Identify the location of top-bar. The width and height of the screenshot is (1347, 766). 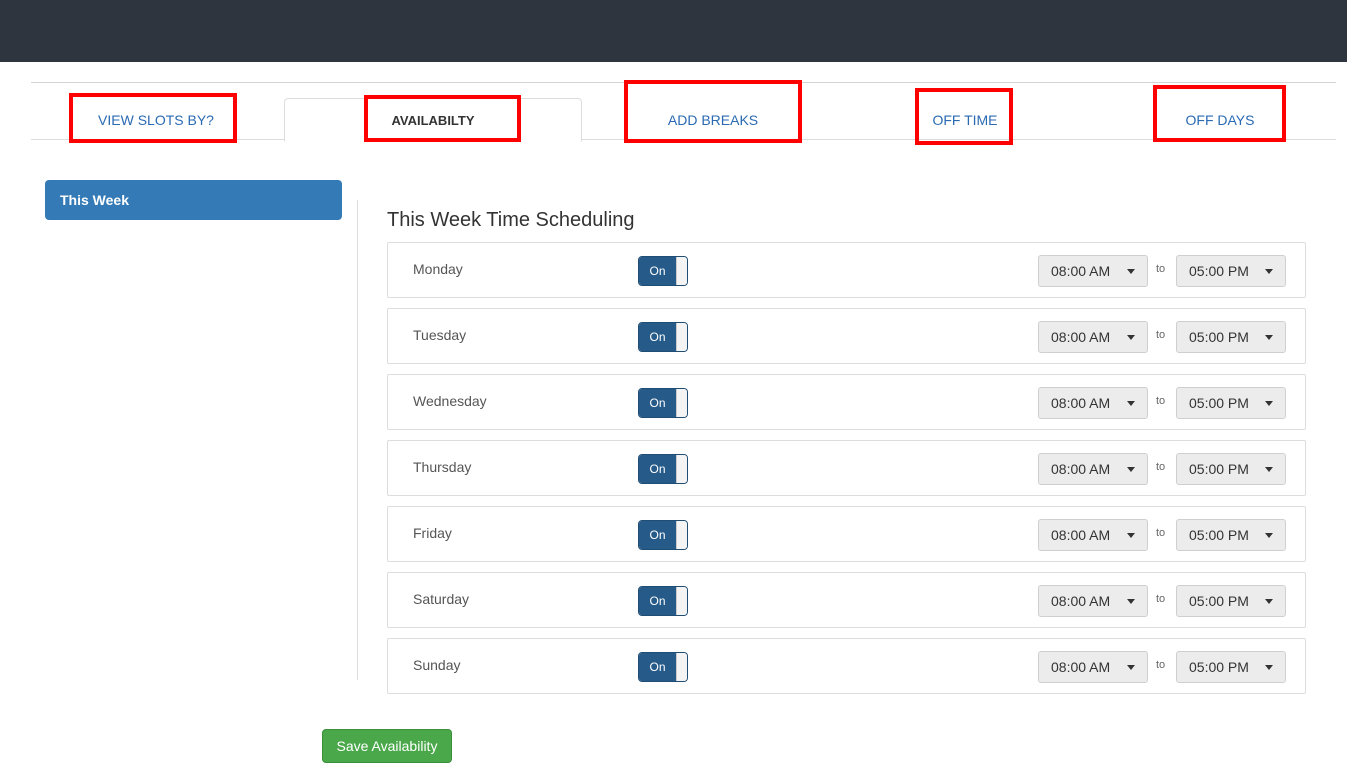
(673, 31).